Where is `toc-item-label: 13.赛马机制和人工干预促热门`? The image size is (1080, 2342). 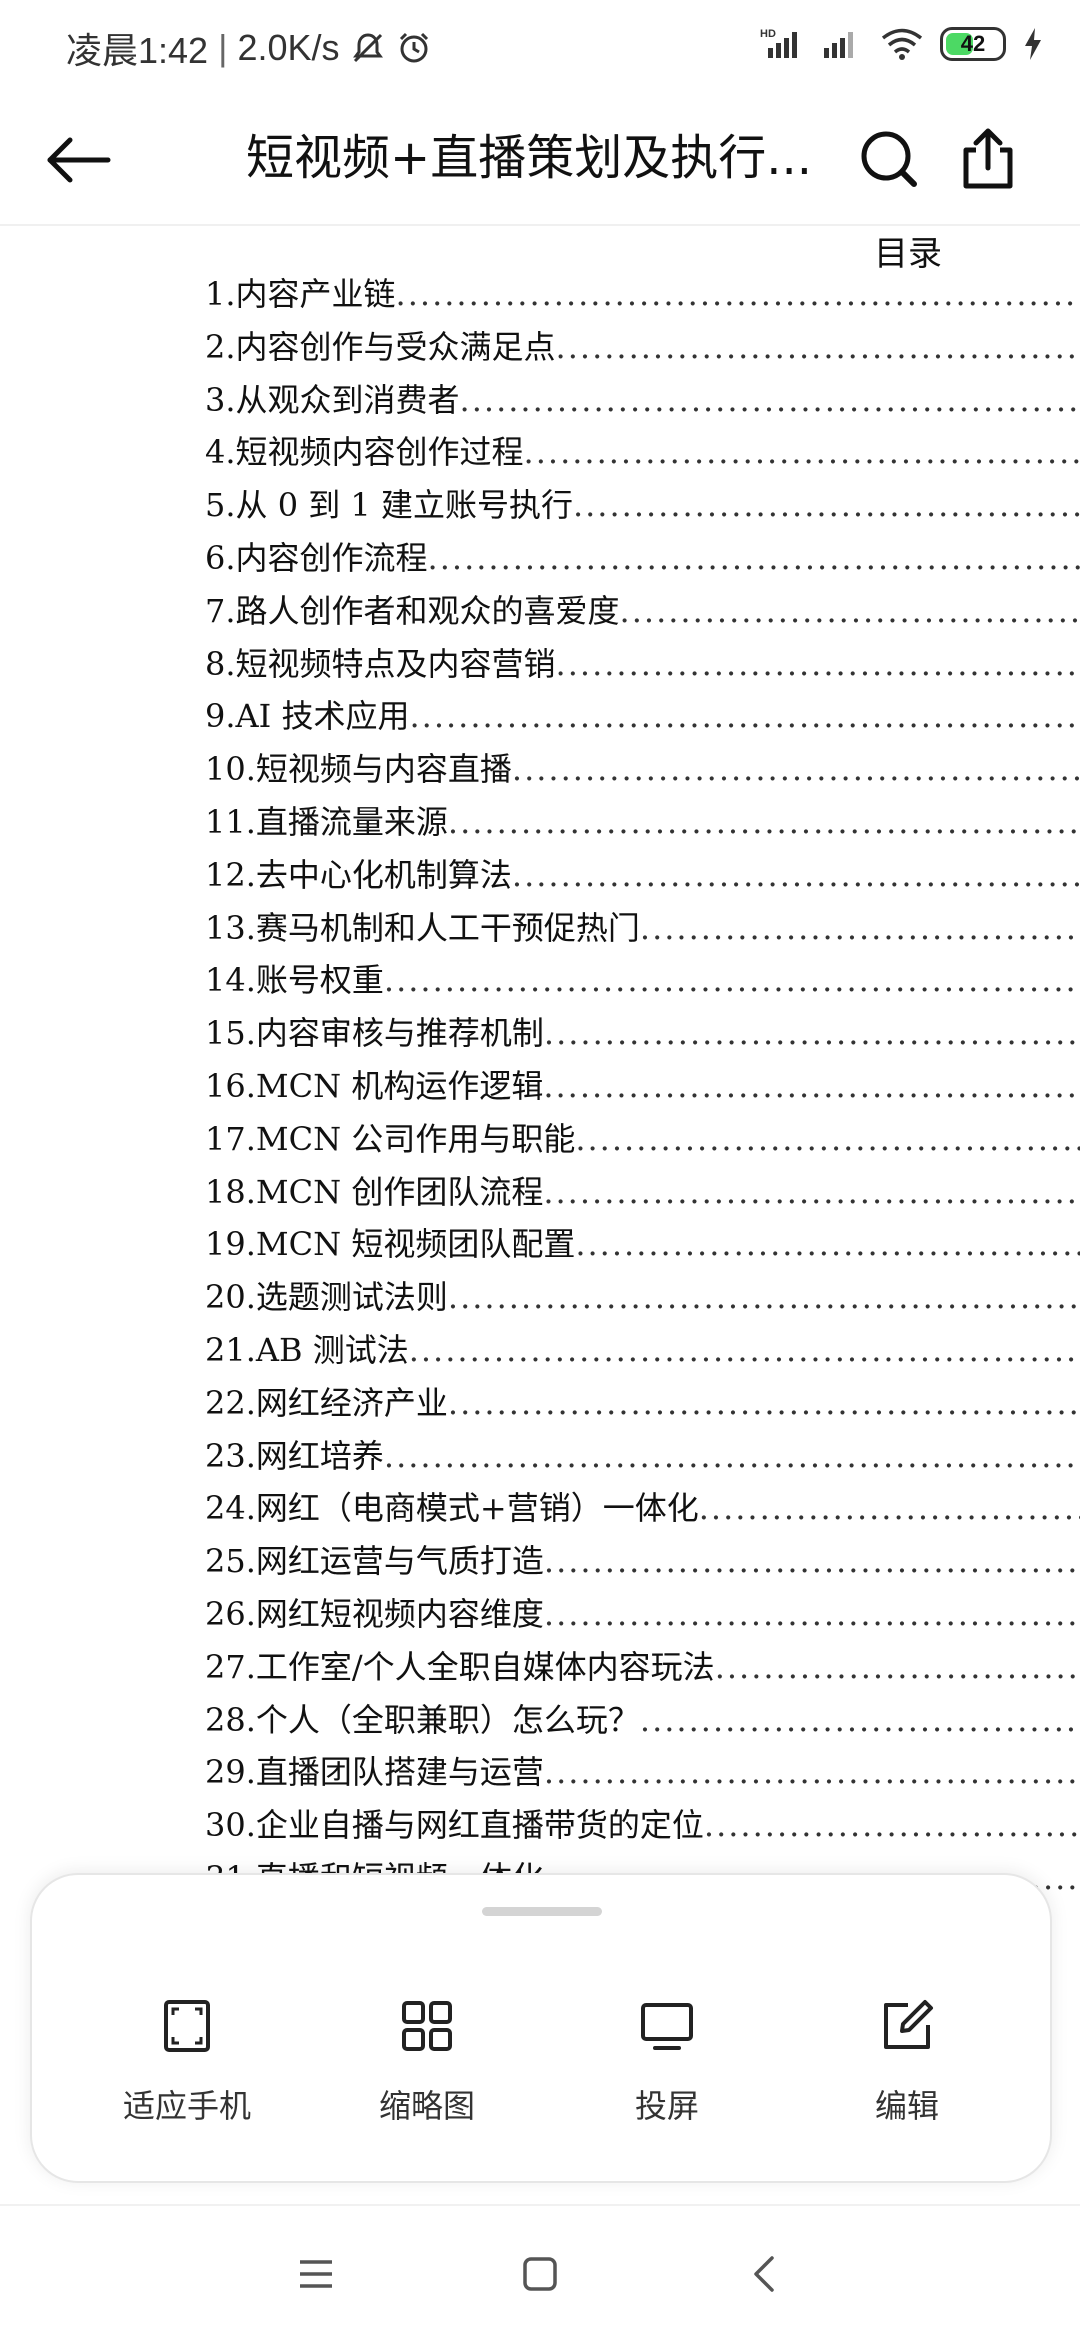 toc-item-label: 13.赛马机制和人工干预促热门 is located at coordinates (422, 927).